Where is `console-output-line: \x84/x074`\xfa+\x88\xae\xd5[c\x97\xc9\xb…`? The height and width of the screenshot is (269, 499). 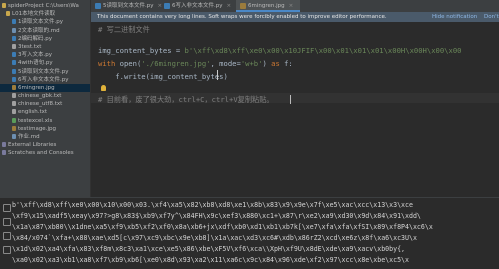
console-output-line: \x84/x074`\xfa+\x88\xae\xd5[c\x97\xc9\xb… is located at coordinates (214, 238).